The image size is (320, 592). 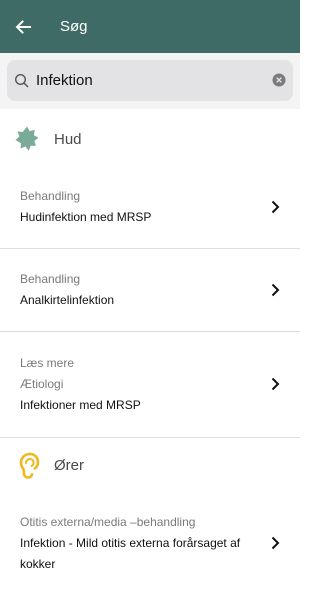 I want to click on item-category: Otitis externa/media –behandling, so click(x=108, y=522).